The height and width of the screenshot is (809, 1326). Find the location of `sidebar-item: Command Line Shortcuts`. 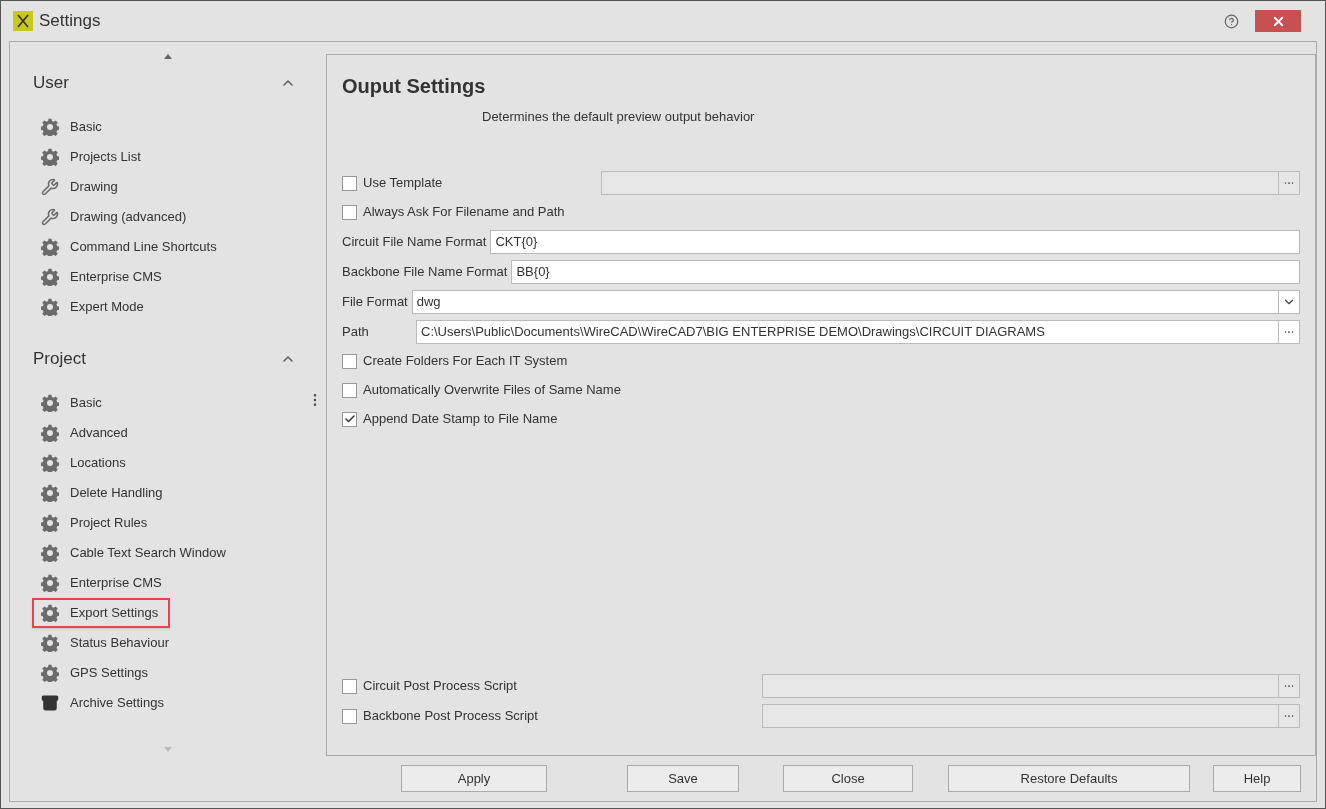

sidebar-item: Command Line Shortcuts is located at coordinates (130, 247).